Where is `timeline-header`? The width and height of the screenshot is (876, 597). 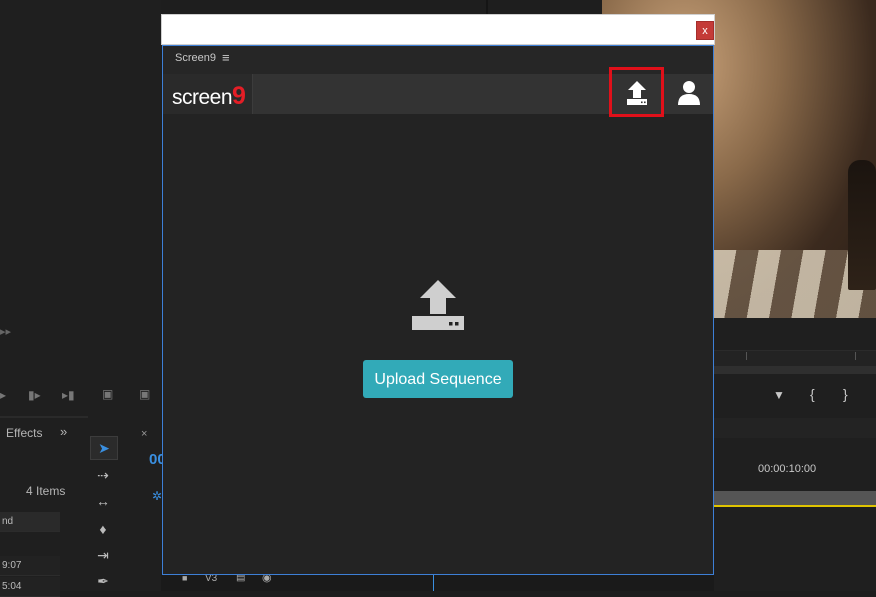 timeline-header is located at coordinates (795, 428).